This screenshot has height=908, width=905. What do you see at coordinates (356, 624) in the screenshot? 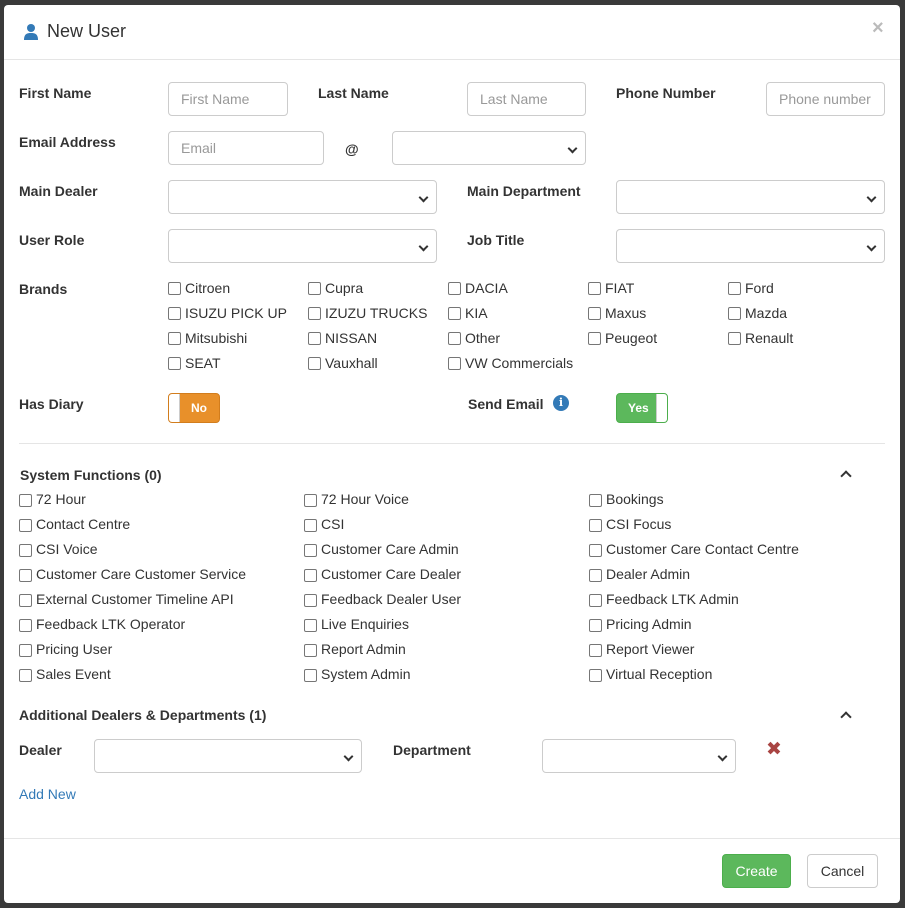
I see `system-function-checkbox-live-enquiries: Live Enquiries` at bounding box center [356, 624].